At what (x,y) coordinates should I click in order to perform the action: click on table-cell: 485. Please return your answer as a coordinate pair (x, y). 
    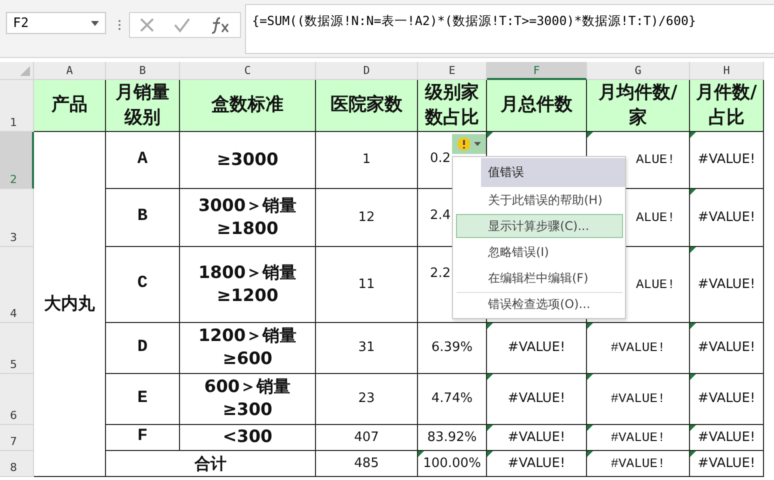
    Looking at the image, I should click on (367, 464).